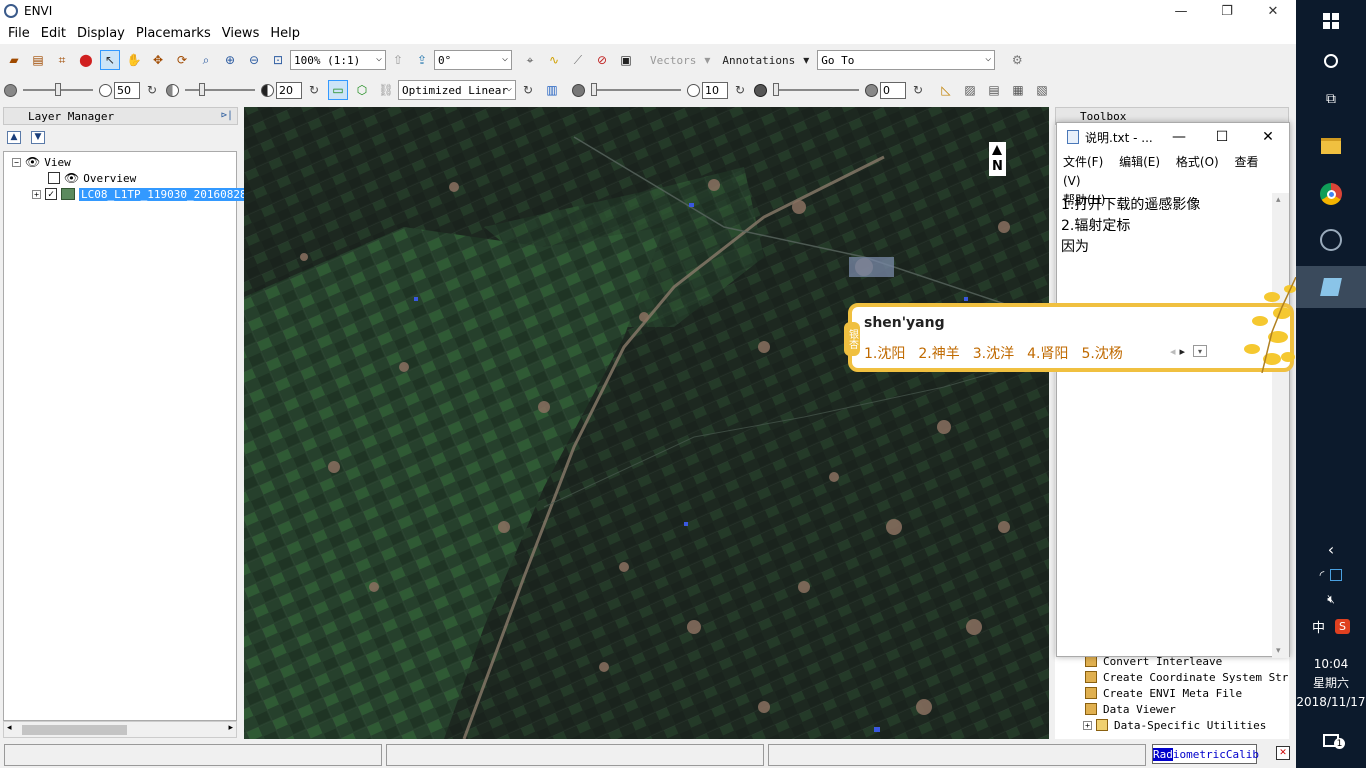 The width and height of the screenshot is (1366, 768). What do you see at coordinates (1222, 137) in the screenshot?
I see `maximize-button: ☐` at bounding box center [1222, 137].